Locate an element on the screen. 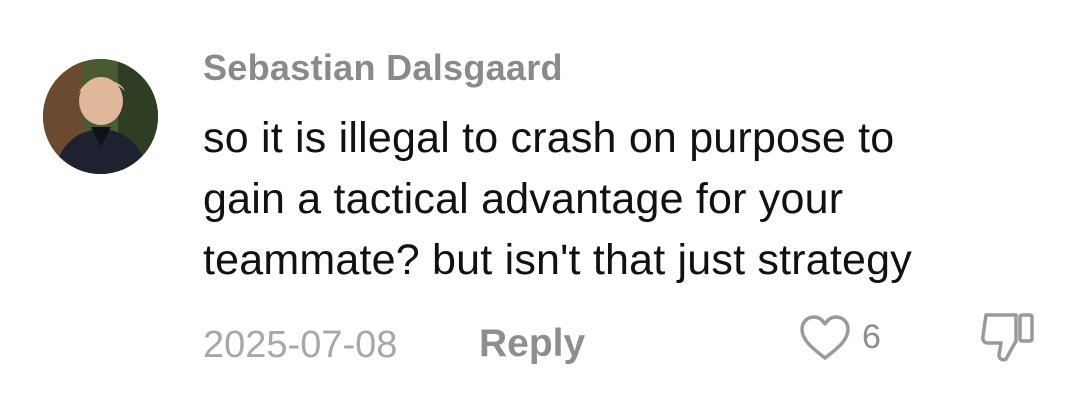  avatar is located at coordinates (100, 116).